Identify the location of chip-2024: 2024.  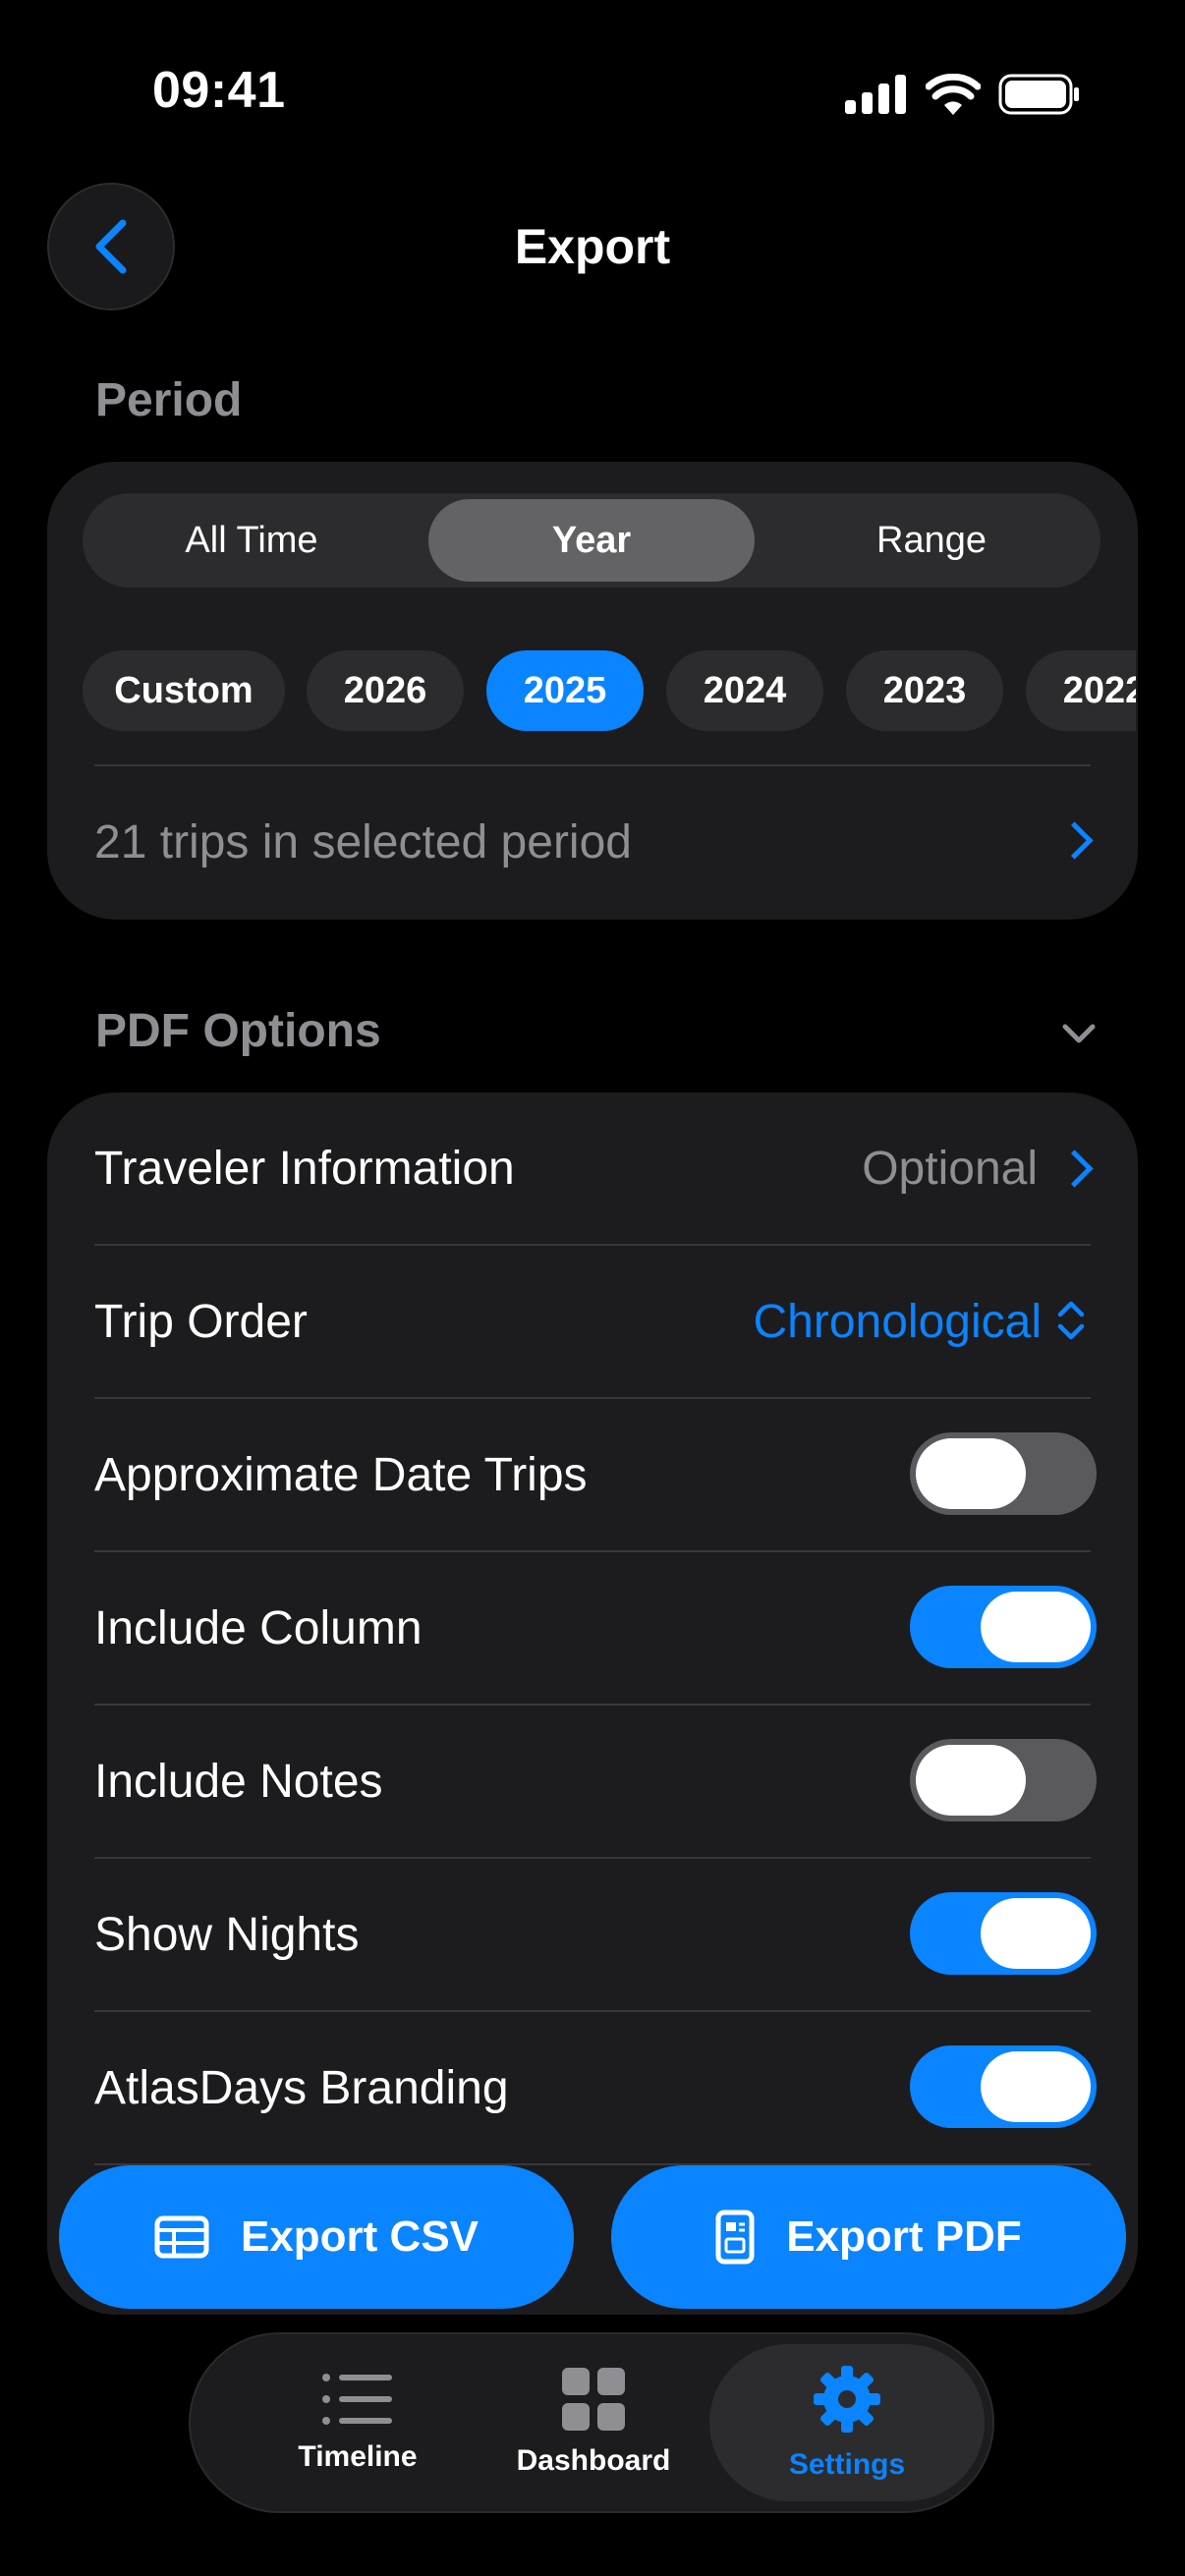
(745, 690).